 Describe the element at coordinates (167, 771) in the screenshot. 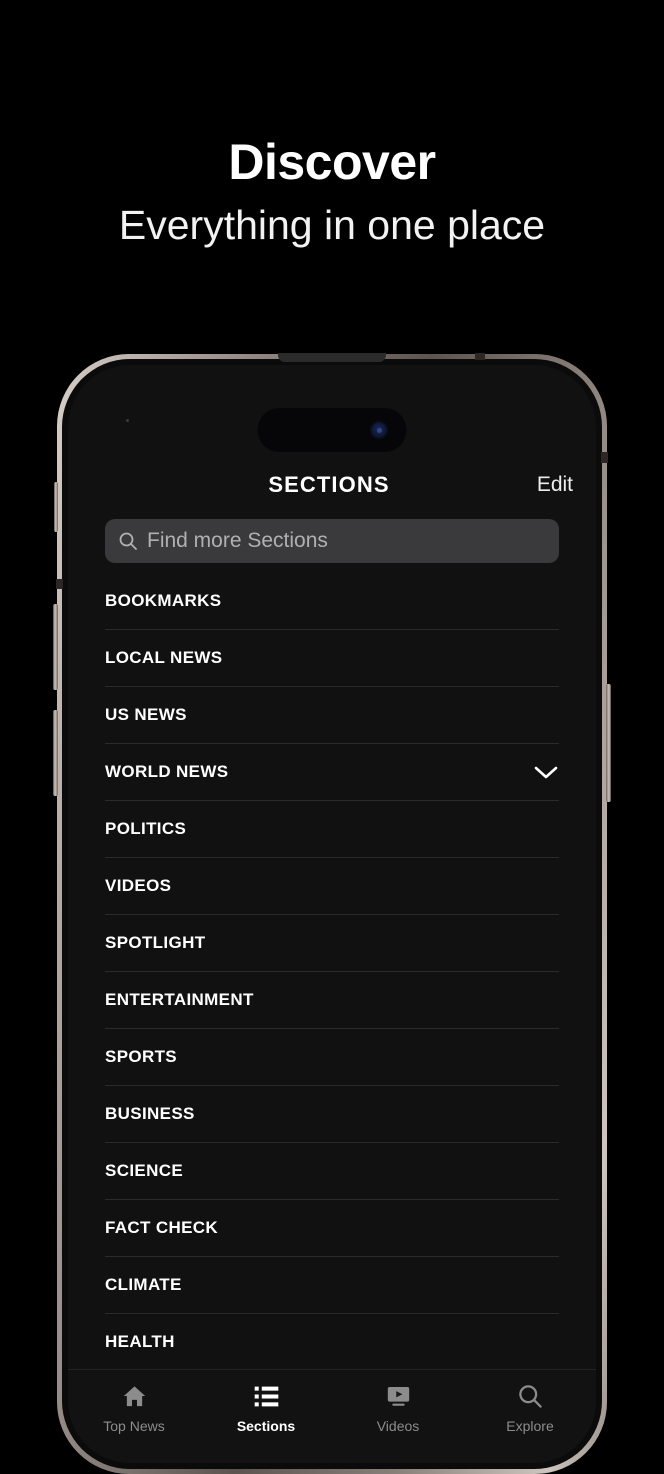

I see `section-label: WORLD NEWS` at that location.